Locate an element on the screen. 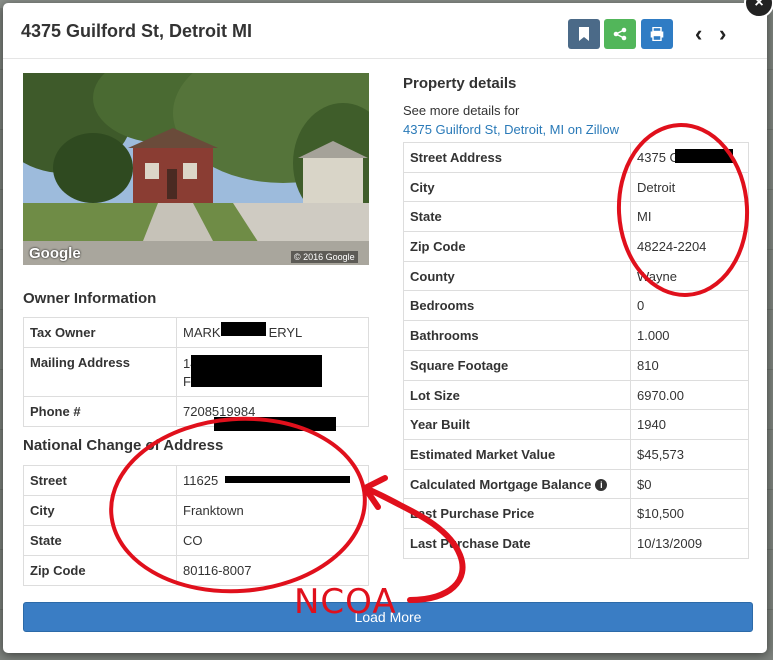 This screenshot has width=773, height=660. property-label-text: Bedrooms is located at coordinates (442, 306).